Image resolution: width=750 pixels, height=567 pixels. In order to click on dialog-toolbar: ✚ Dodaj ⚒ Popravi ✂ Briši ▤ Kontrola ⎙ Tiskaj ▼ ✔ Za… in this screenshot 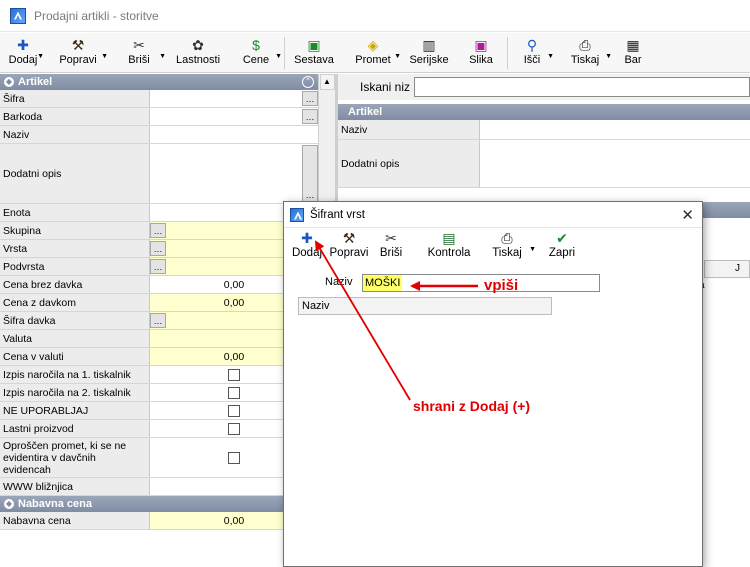, I will do `click(493, 248)`.